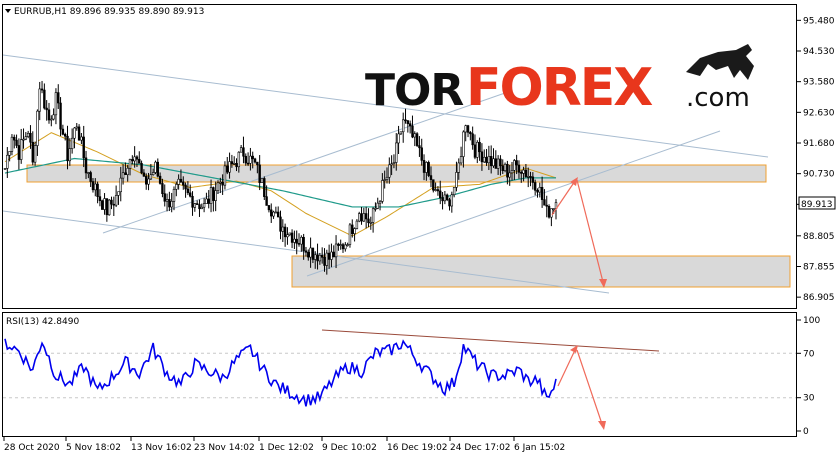  Describe the element at coordinates (32, 448) in the screenshot. I see `time-tick-label: 28 Oct 2020` at that location.